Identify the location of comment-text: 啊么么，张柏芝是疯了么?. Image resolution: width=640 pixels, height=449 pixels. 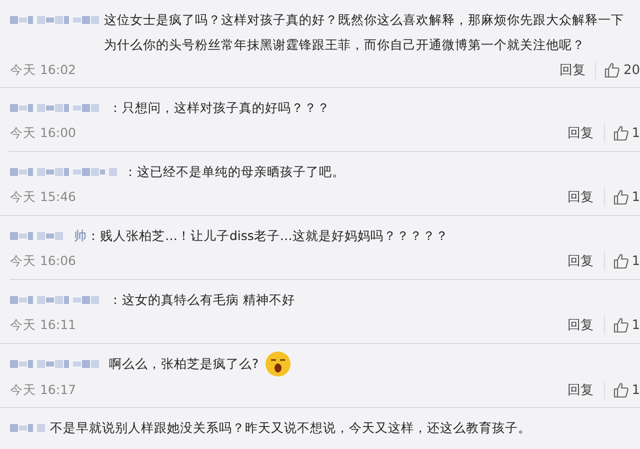
(184, 364).